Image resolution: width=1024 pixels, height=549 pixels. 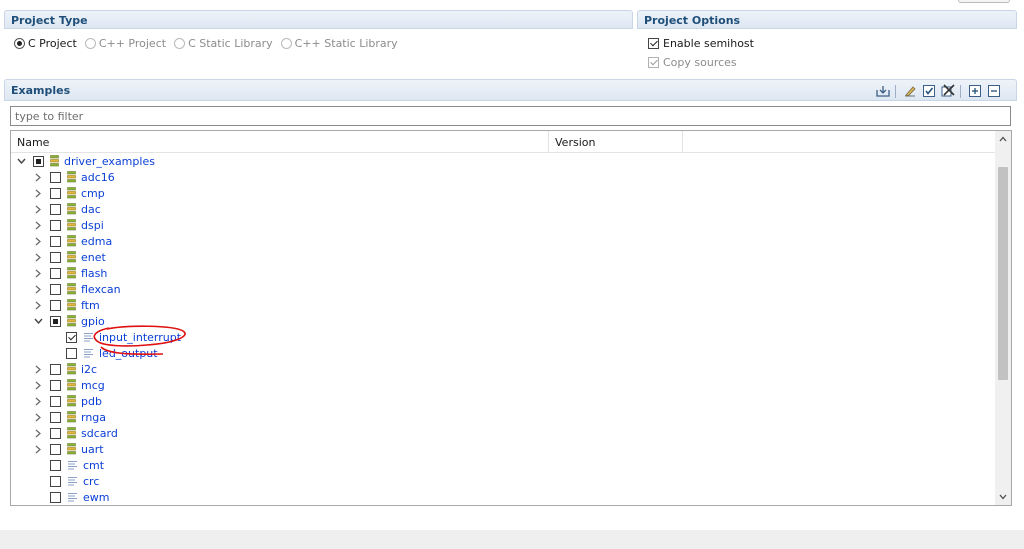 What do you see at coordinates (960, 91) in the screenshot?
I see `toolbar-separator` at bounding box center [960, 91].